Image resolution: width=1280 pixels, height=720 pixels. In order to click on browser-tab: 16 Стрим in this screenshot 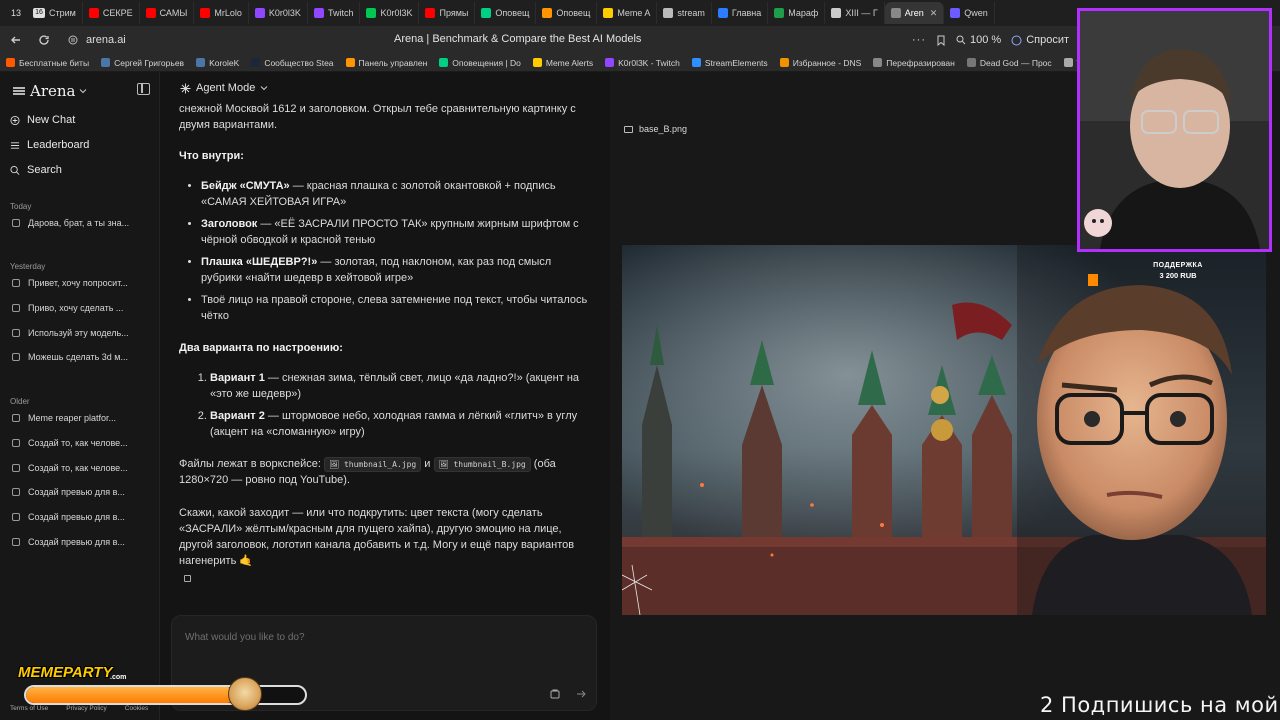, I will do `click(55, 13)`.